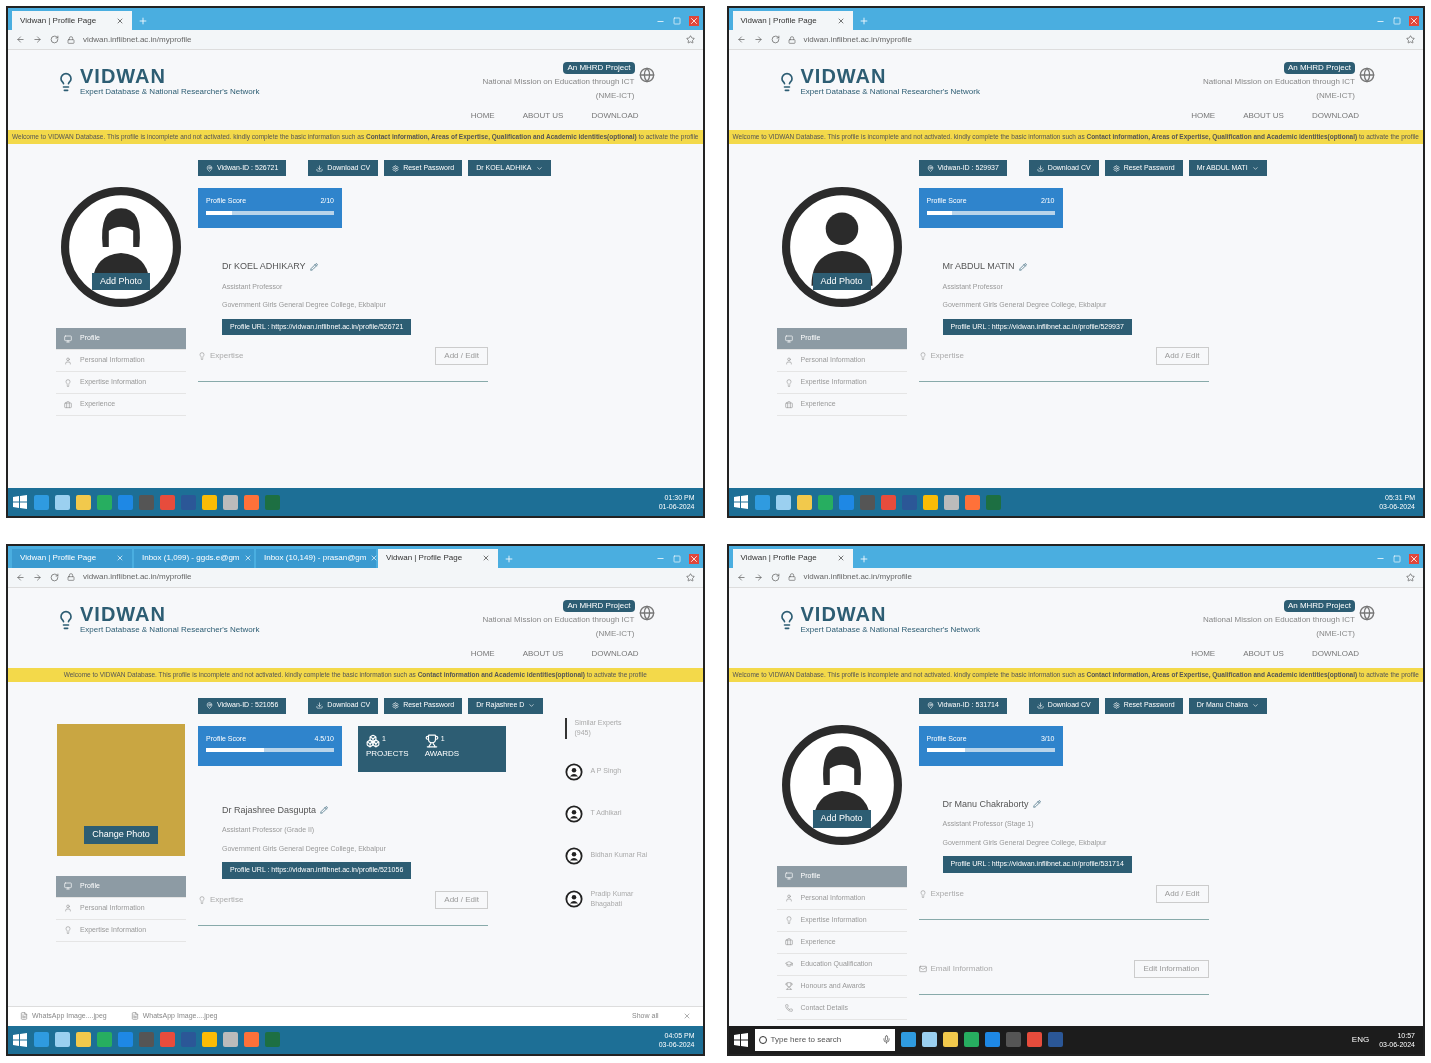 Image resolution: width=1431 pixels, height=1063 pixels. Describe the element at coordinates (841, 784) in the screenshot. I see `female-avatar-icon` at that location.